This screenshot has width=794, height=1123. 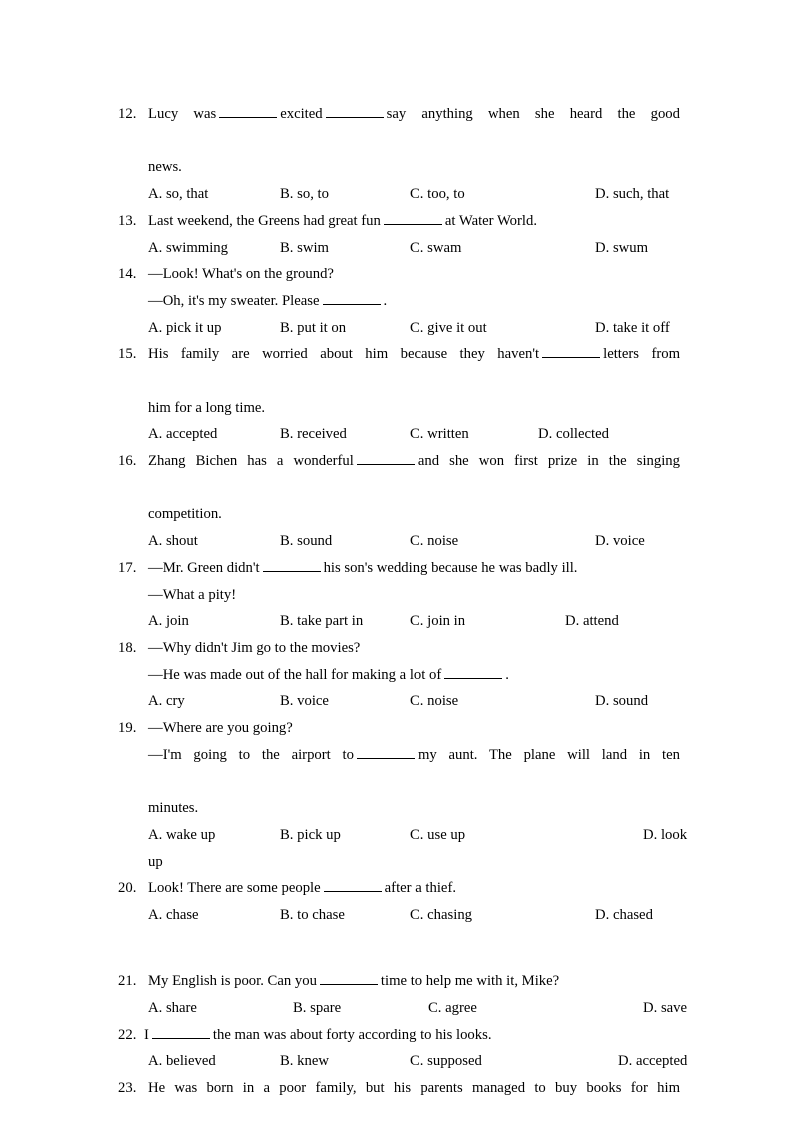 What do you see at coordinates (437, 621) in the screenshot?
I see `q17-option-c: C. join in` at bounding box center [437, 621].